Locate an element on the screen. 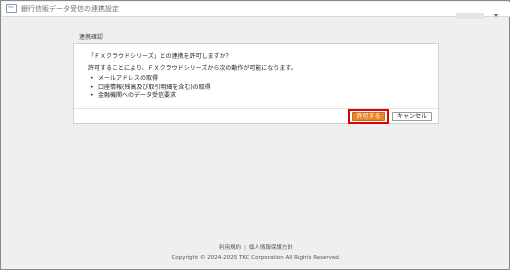 The height and width of the screenshot is (272, 512). permission-label: 口座情報(残高及び取引明細を含む)の取得 is located at coordinates (154, 87).